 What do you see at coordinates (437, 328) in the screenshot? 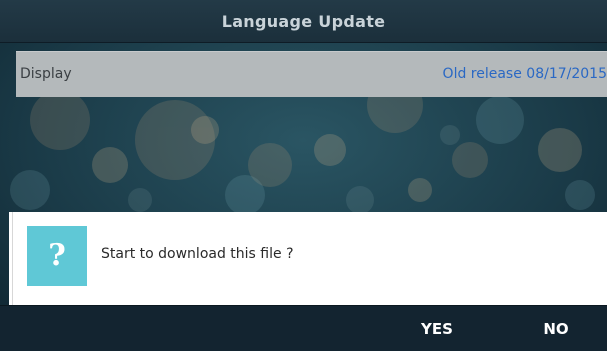
I see `yes-button: YES` at bounding box center [437, 328].